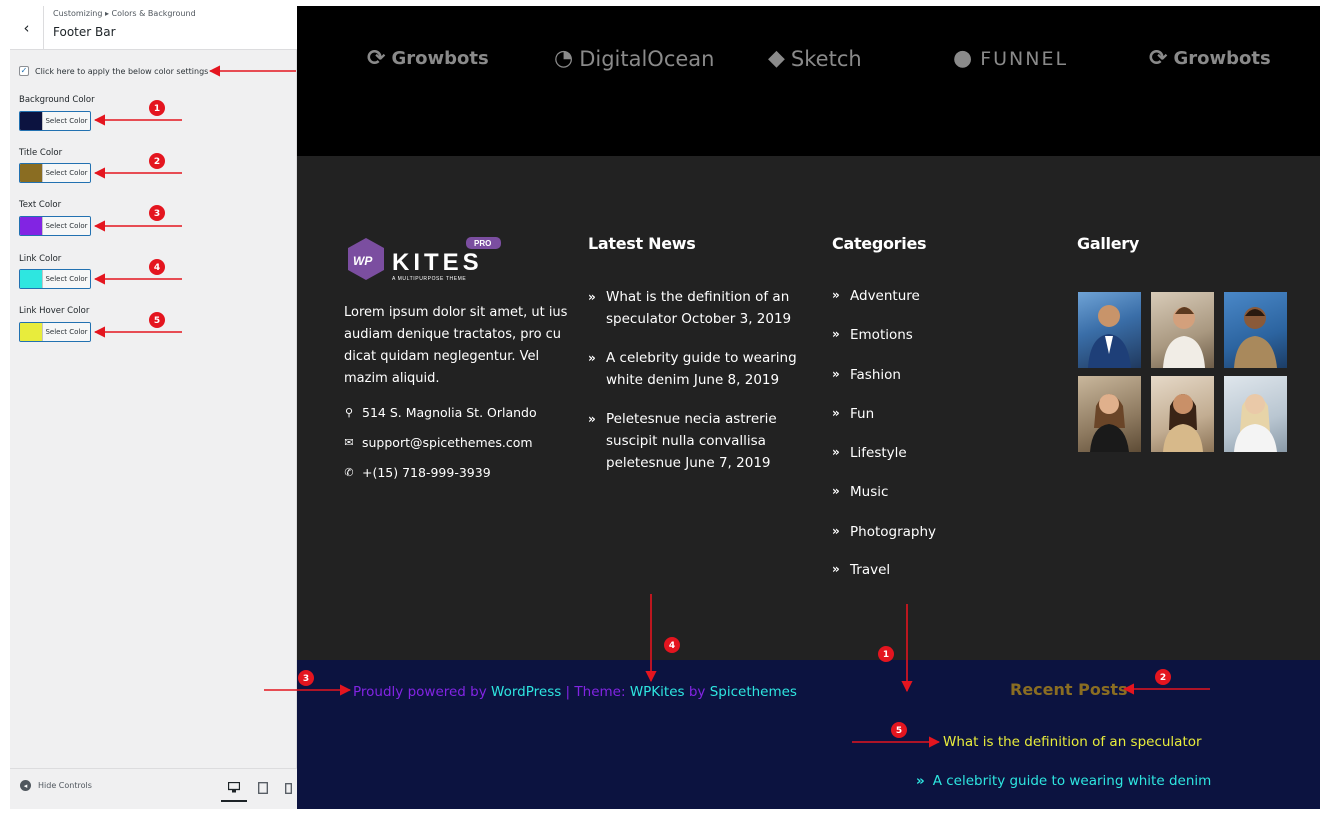 Image resolution: width=1330 pixels, height=815 pixels. I want to click on tablet-icon, so click(263, 788).